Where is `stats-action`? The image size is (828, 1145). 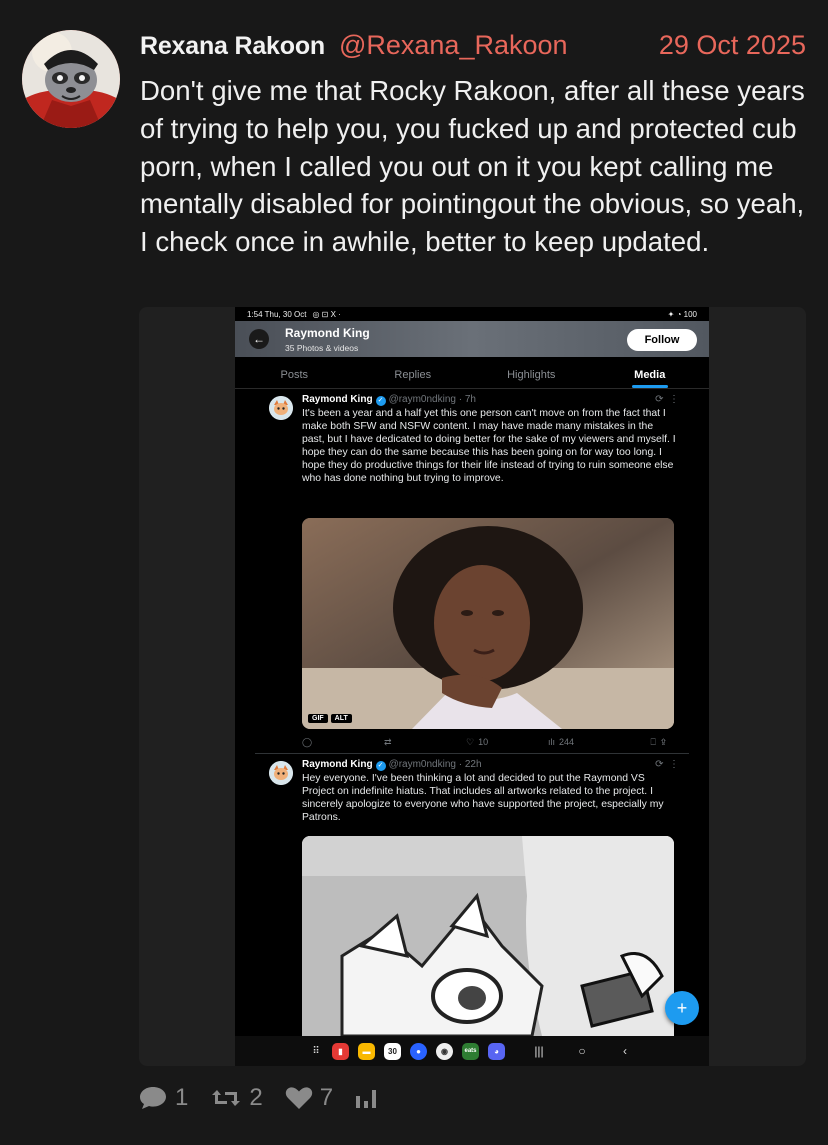
stats-action is located at coordinates (369, 1098).